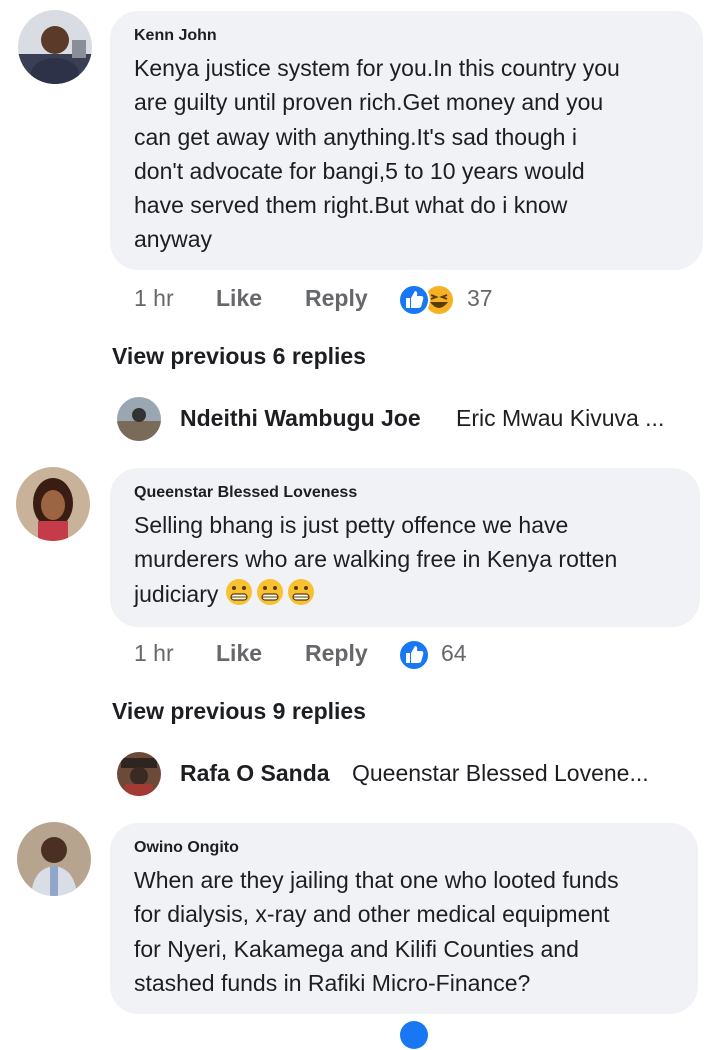 The height and width of the screenshot is (1050, 720). Describe the element at coordinates (457, 298) in the screenshot. I see `reaction-summary: 37` at that location.